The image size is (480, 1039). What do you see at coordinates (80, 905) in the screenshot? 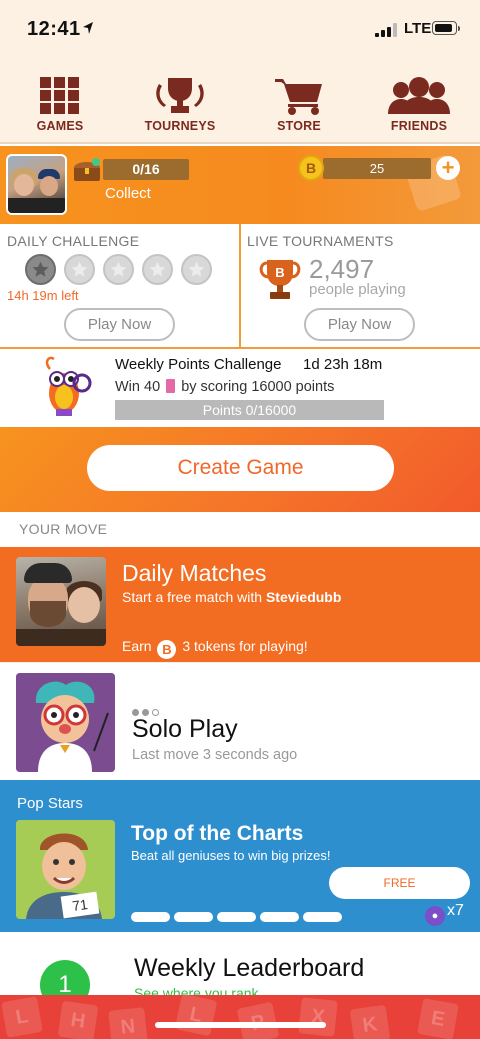
I see `card-number: 71` at bounding box center [80, 905].